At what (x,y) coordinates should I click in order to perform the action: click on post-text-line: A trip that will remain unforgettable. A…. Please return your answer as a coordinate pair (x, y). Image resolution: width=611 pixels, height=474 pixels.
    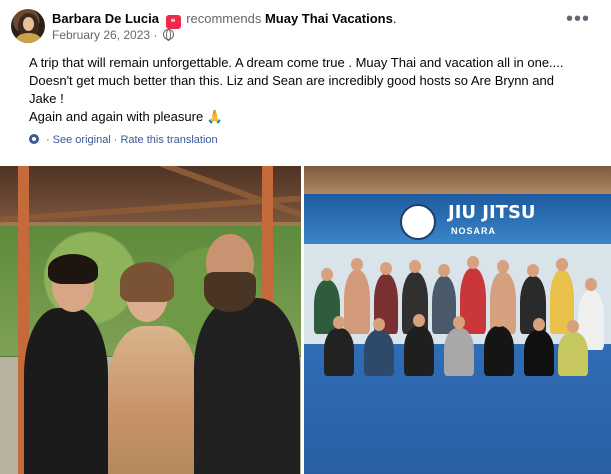
    Looking at the image, I should click on (296, 62).